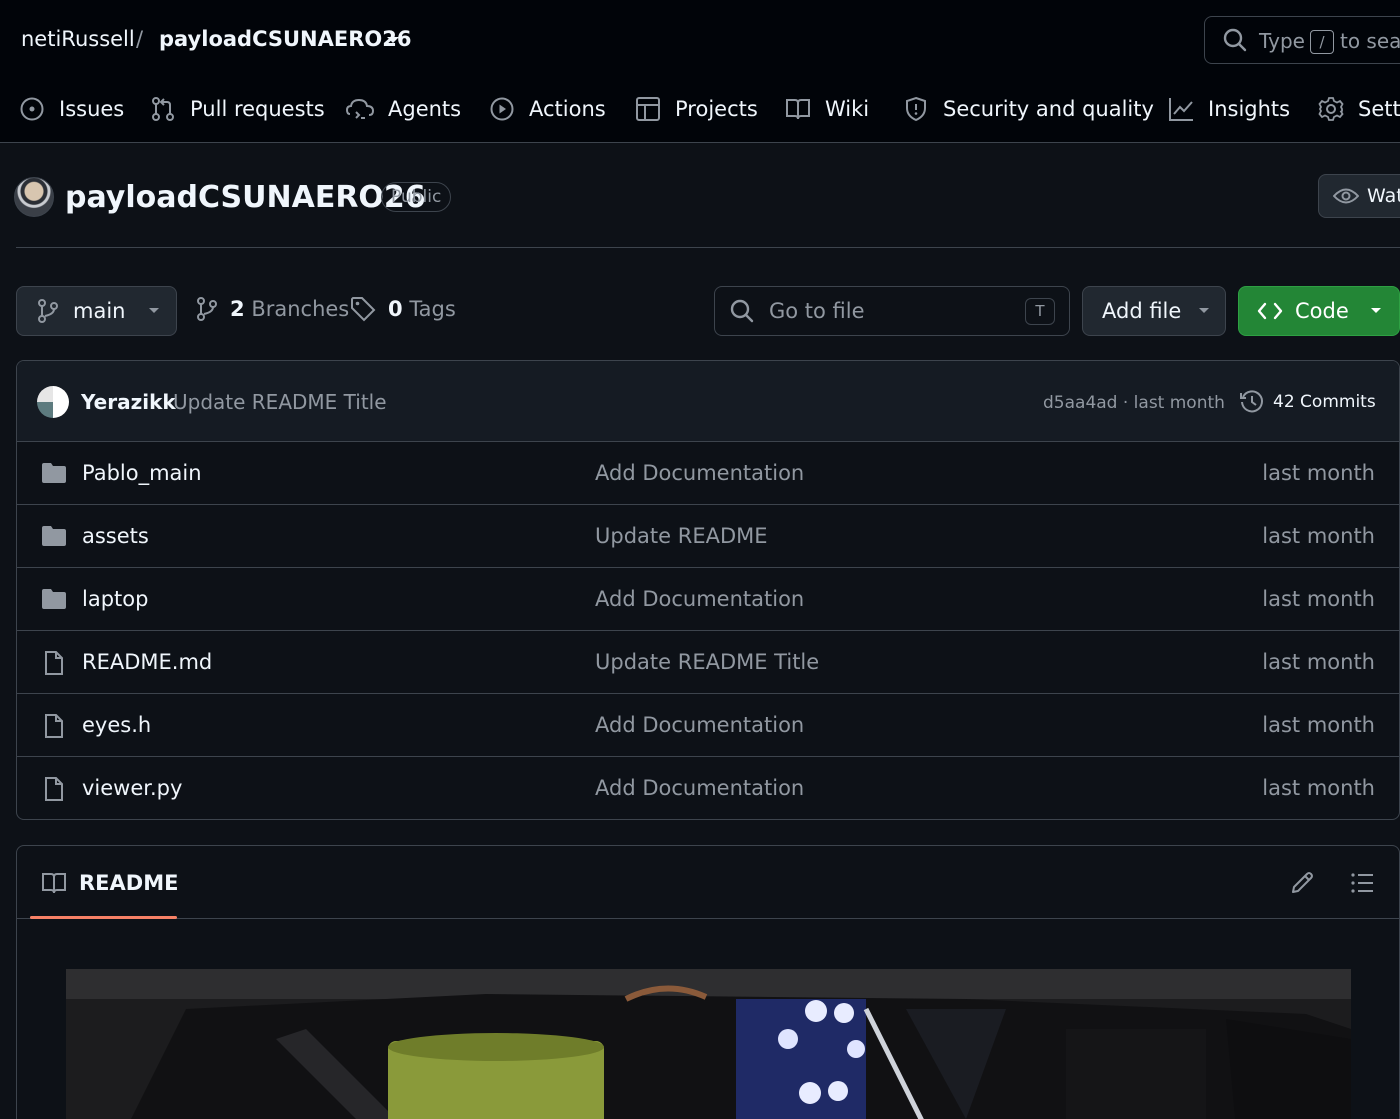  What do you see at coordinates (817, 311) in the screenshot?
I see `go-to-file-placeholder: Go to file` at bounding box center [817, 311].